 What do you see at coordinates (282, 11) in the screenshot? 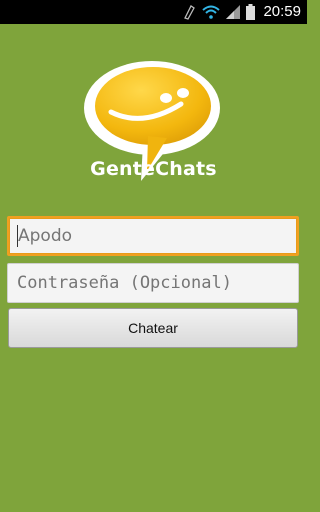
I see `clock: 20:59` at bounding box center [282, 11].